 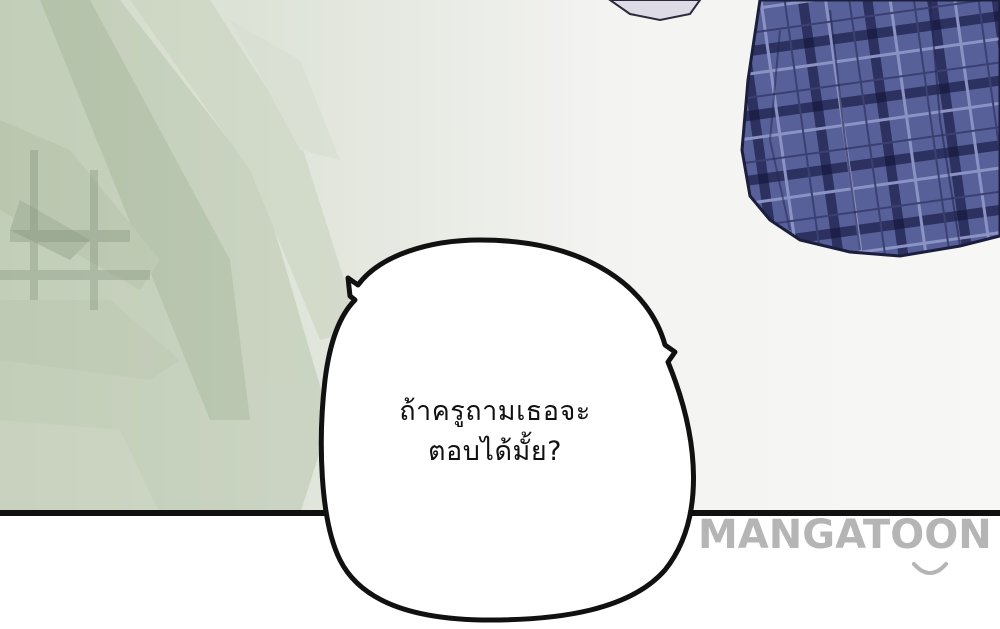 I want to click on speech-line-2: ตอบได้มั้ย?, so click(x=495, y=451).